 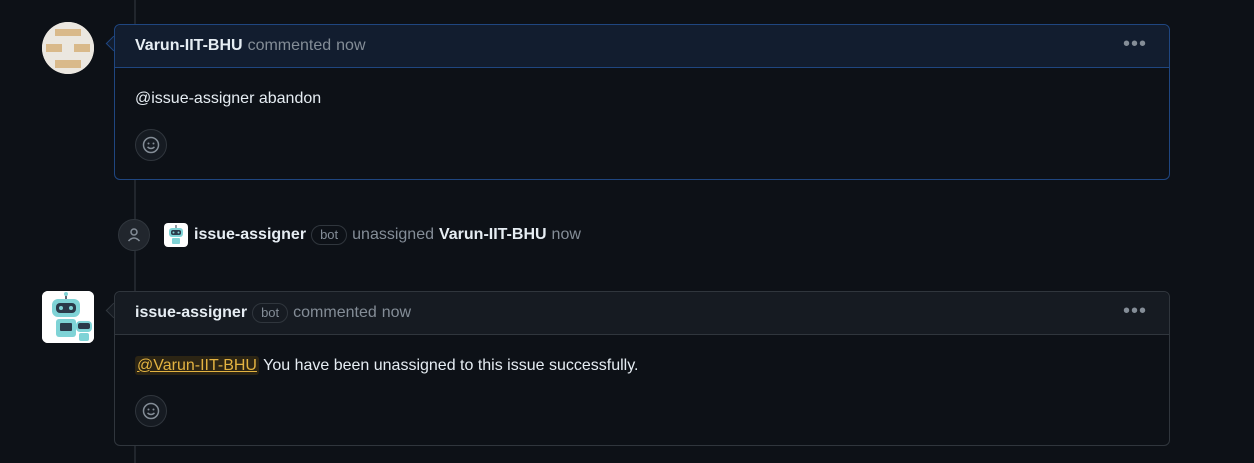 I want to click on event-action: unassigned, so click(x=393, y=234).